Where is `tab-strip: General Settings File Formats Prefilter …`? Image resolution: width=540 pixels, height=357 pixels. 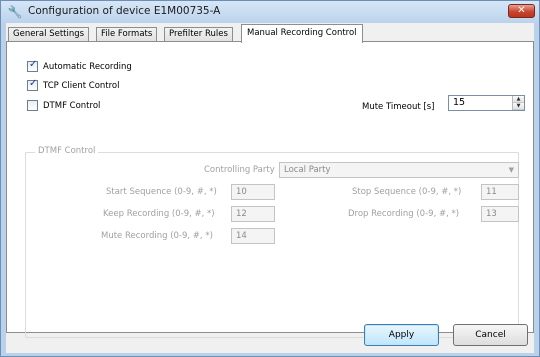 tab-strip: General Settings File Formats Prefilter … is located at coordinates (270, 33).